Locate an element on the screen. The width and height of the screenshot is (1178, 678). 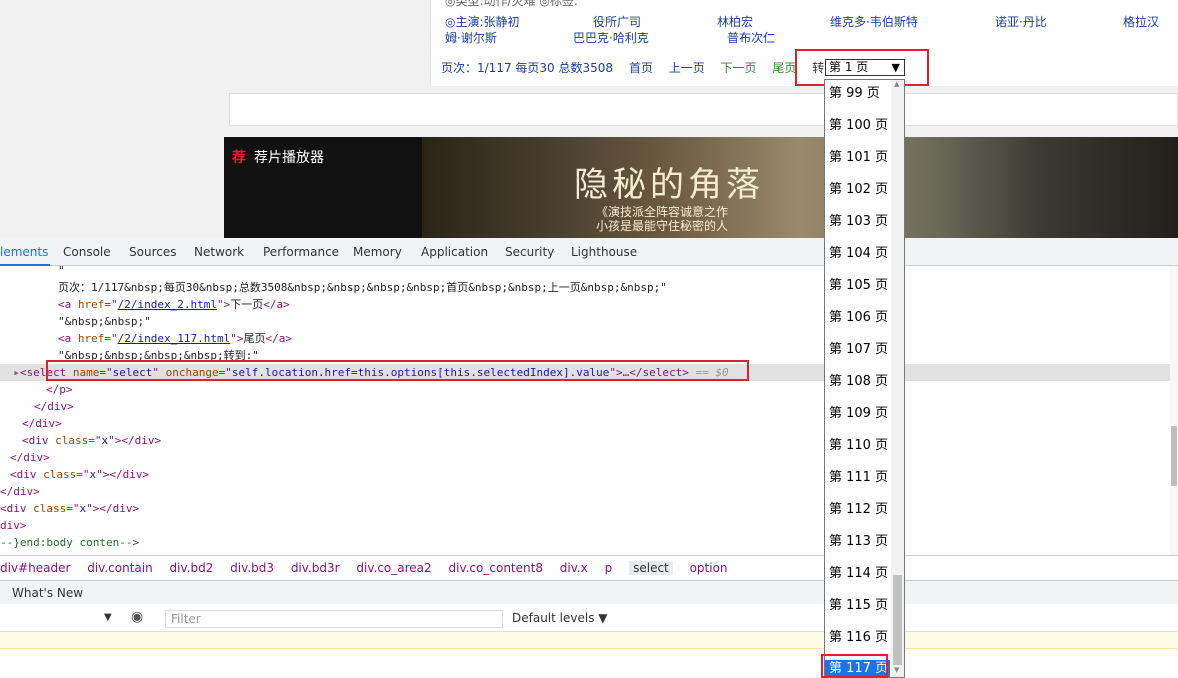
select-option: 第 115 页 is located at coordinates (861, 606).